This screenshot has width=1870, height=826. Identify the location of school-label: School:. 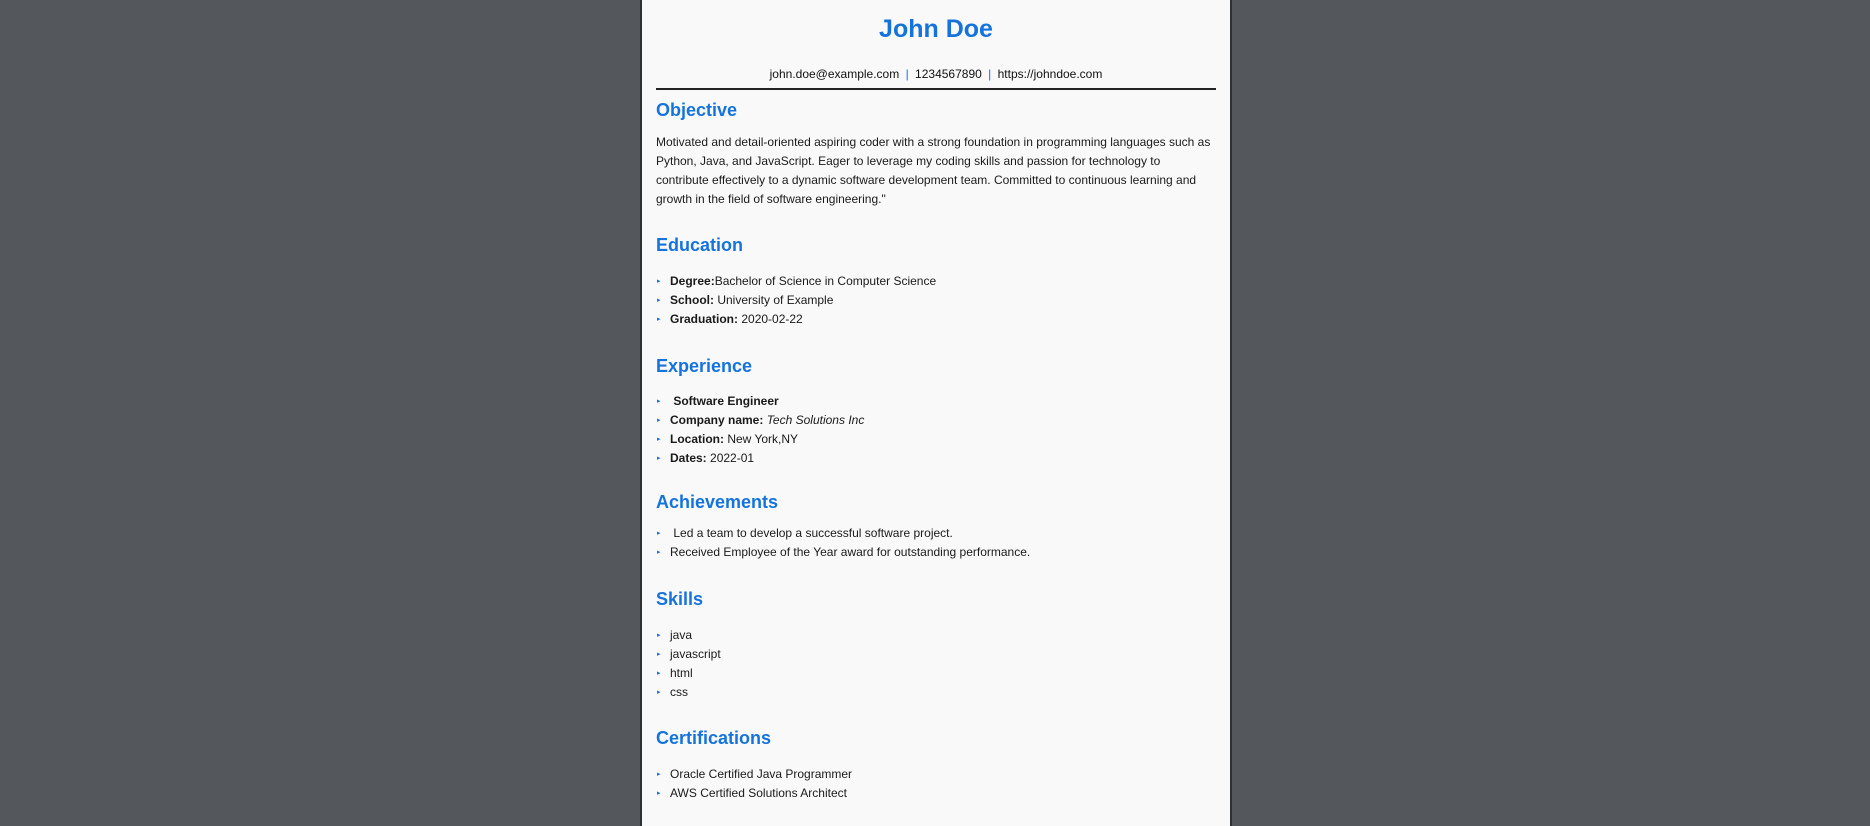
(692, 300).